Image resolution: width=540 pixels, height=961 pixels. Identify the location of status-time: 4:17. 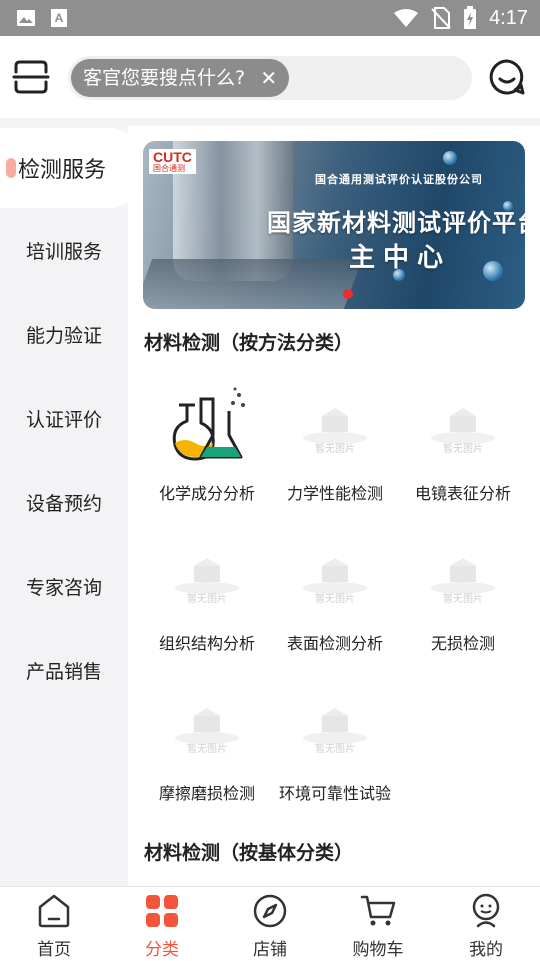
(508, 17).